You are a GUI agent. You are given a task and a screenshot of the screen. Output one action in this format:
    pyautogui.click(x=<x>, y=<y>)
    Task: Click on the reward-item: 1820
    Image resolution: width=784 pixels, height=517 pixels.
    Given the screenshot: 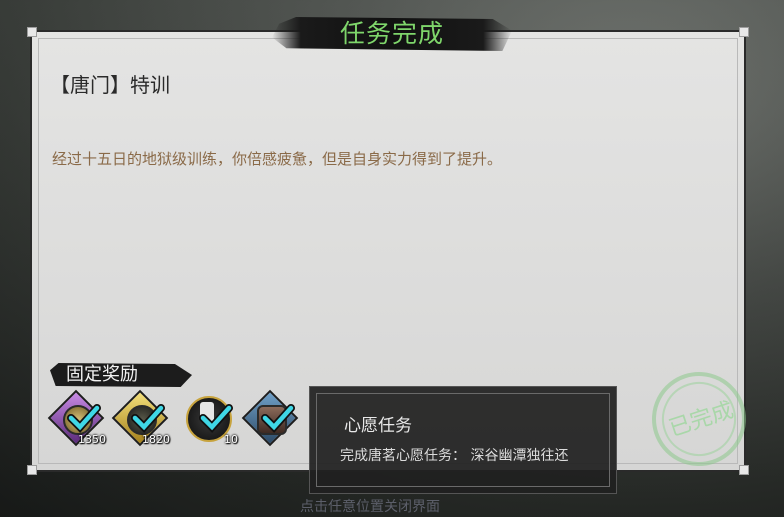 What is the action you would take?
    pyautogui.click(x=140, y=418)
    